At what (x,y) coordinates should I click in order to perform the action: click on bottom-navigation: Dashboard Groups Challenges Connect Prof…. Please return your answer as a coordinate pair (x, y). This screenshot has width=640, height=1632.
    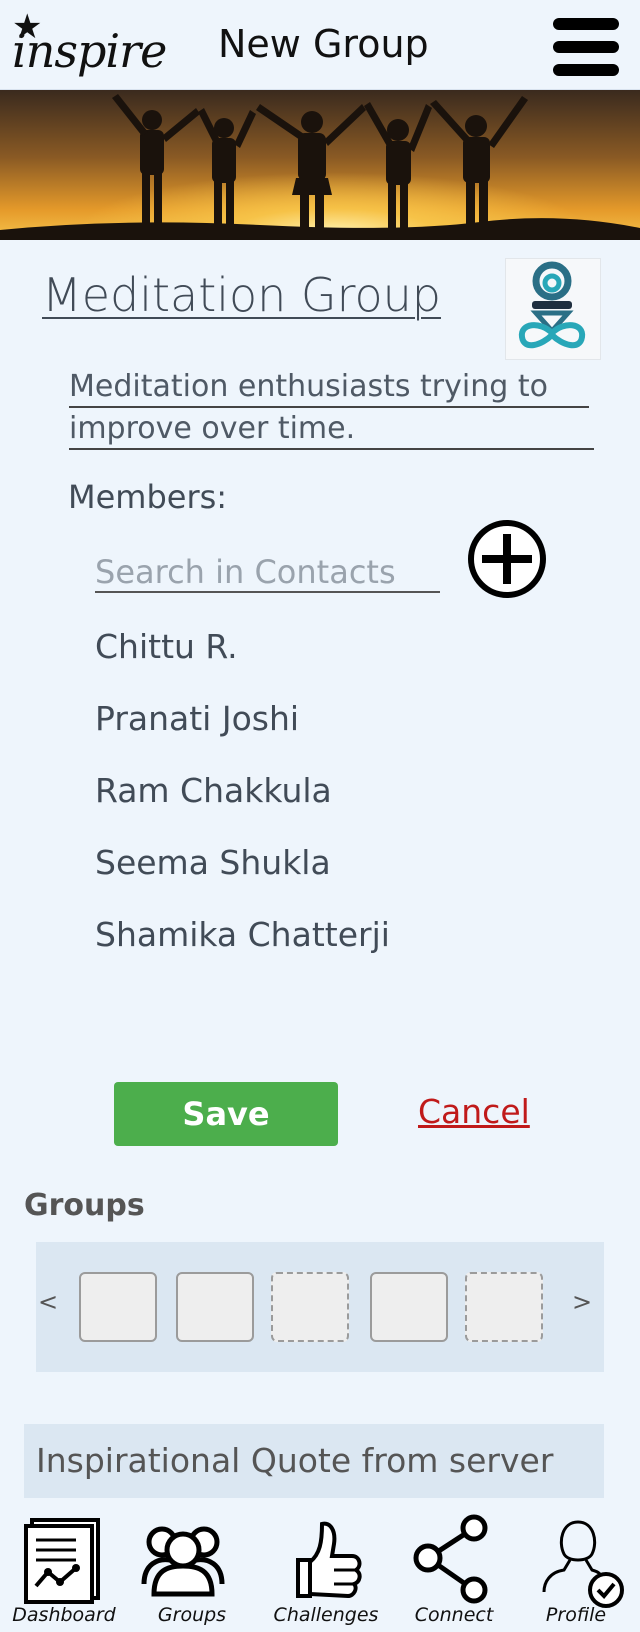
    Looking at the image, I should click on (320, 1569).